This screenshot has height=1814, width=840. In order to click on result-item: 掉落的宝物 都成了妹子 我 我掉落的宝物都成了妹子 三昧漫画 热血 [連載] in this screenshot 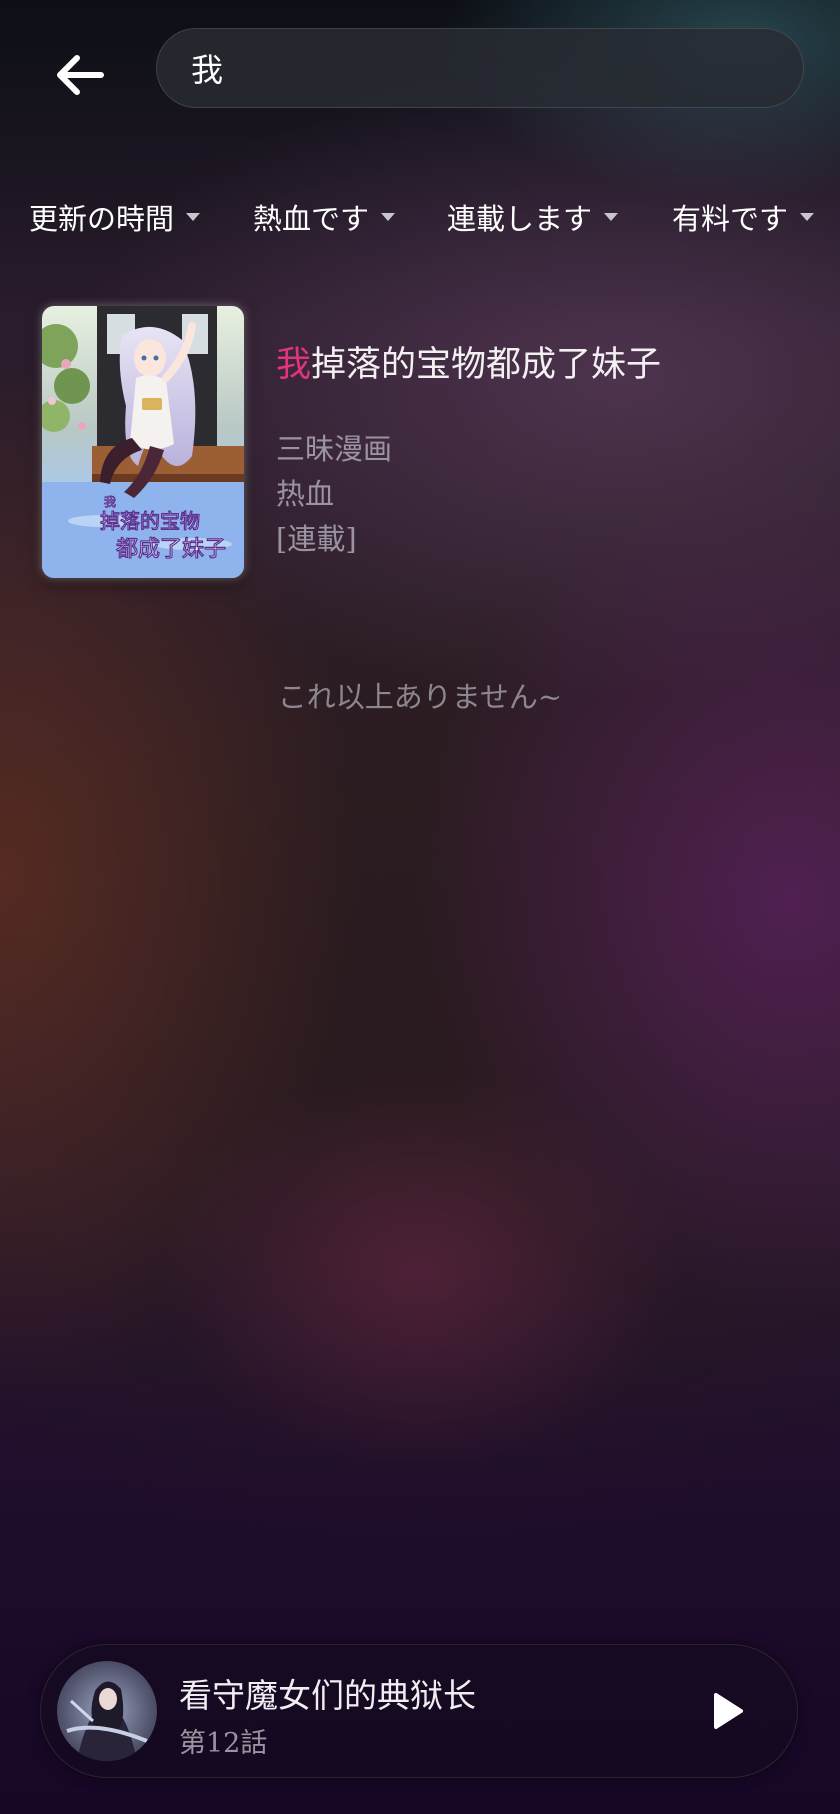, I will do `click(422, 443)`.